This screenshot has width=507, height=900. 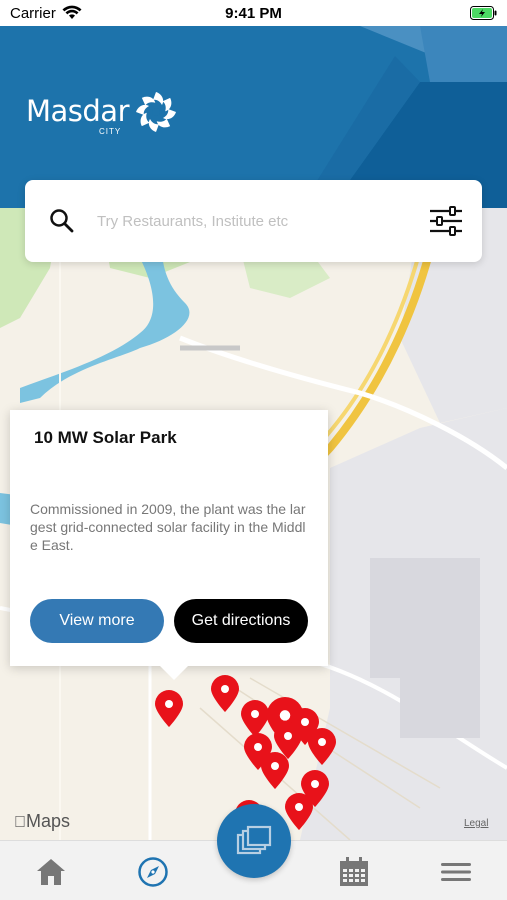 I want to click on tab-events, so click(x=354, y=872).